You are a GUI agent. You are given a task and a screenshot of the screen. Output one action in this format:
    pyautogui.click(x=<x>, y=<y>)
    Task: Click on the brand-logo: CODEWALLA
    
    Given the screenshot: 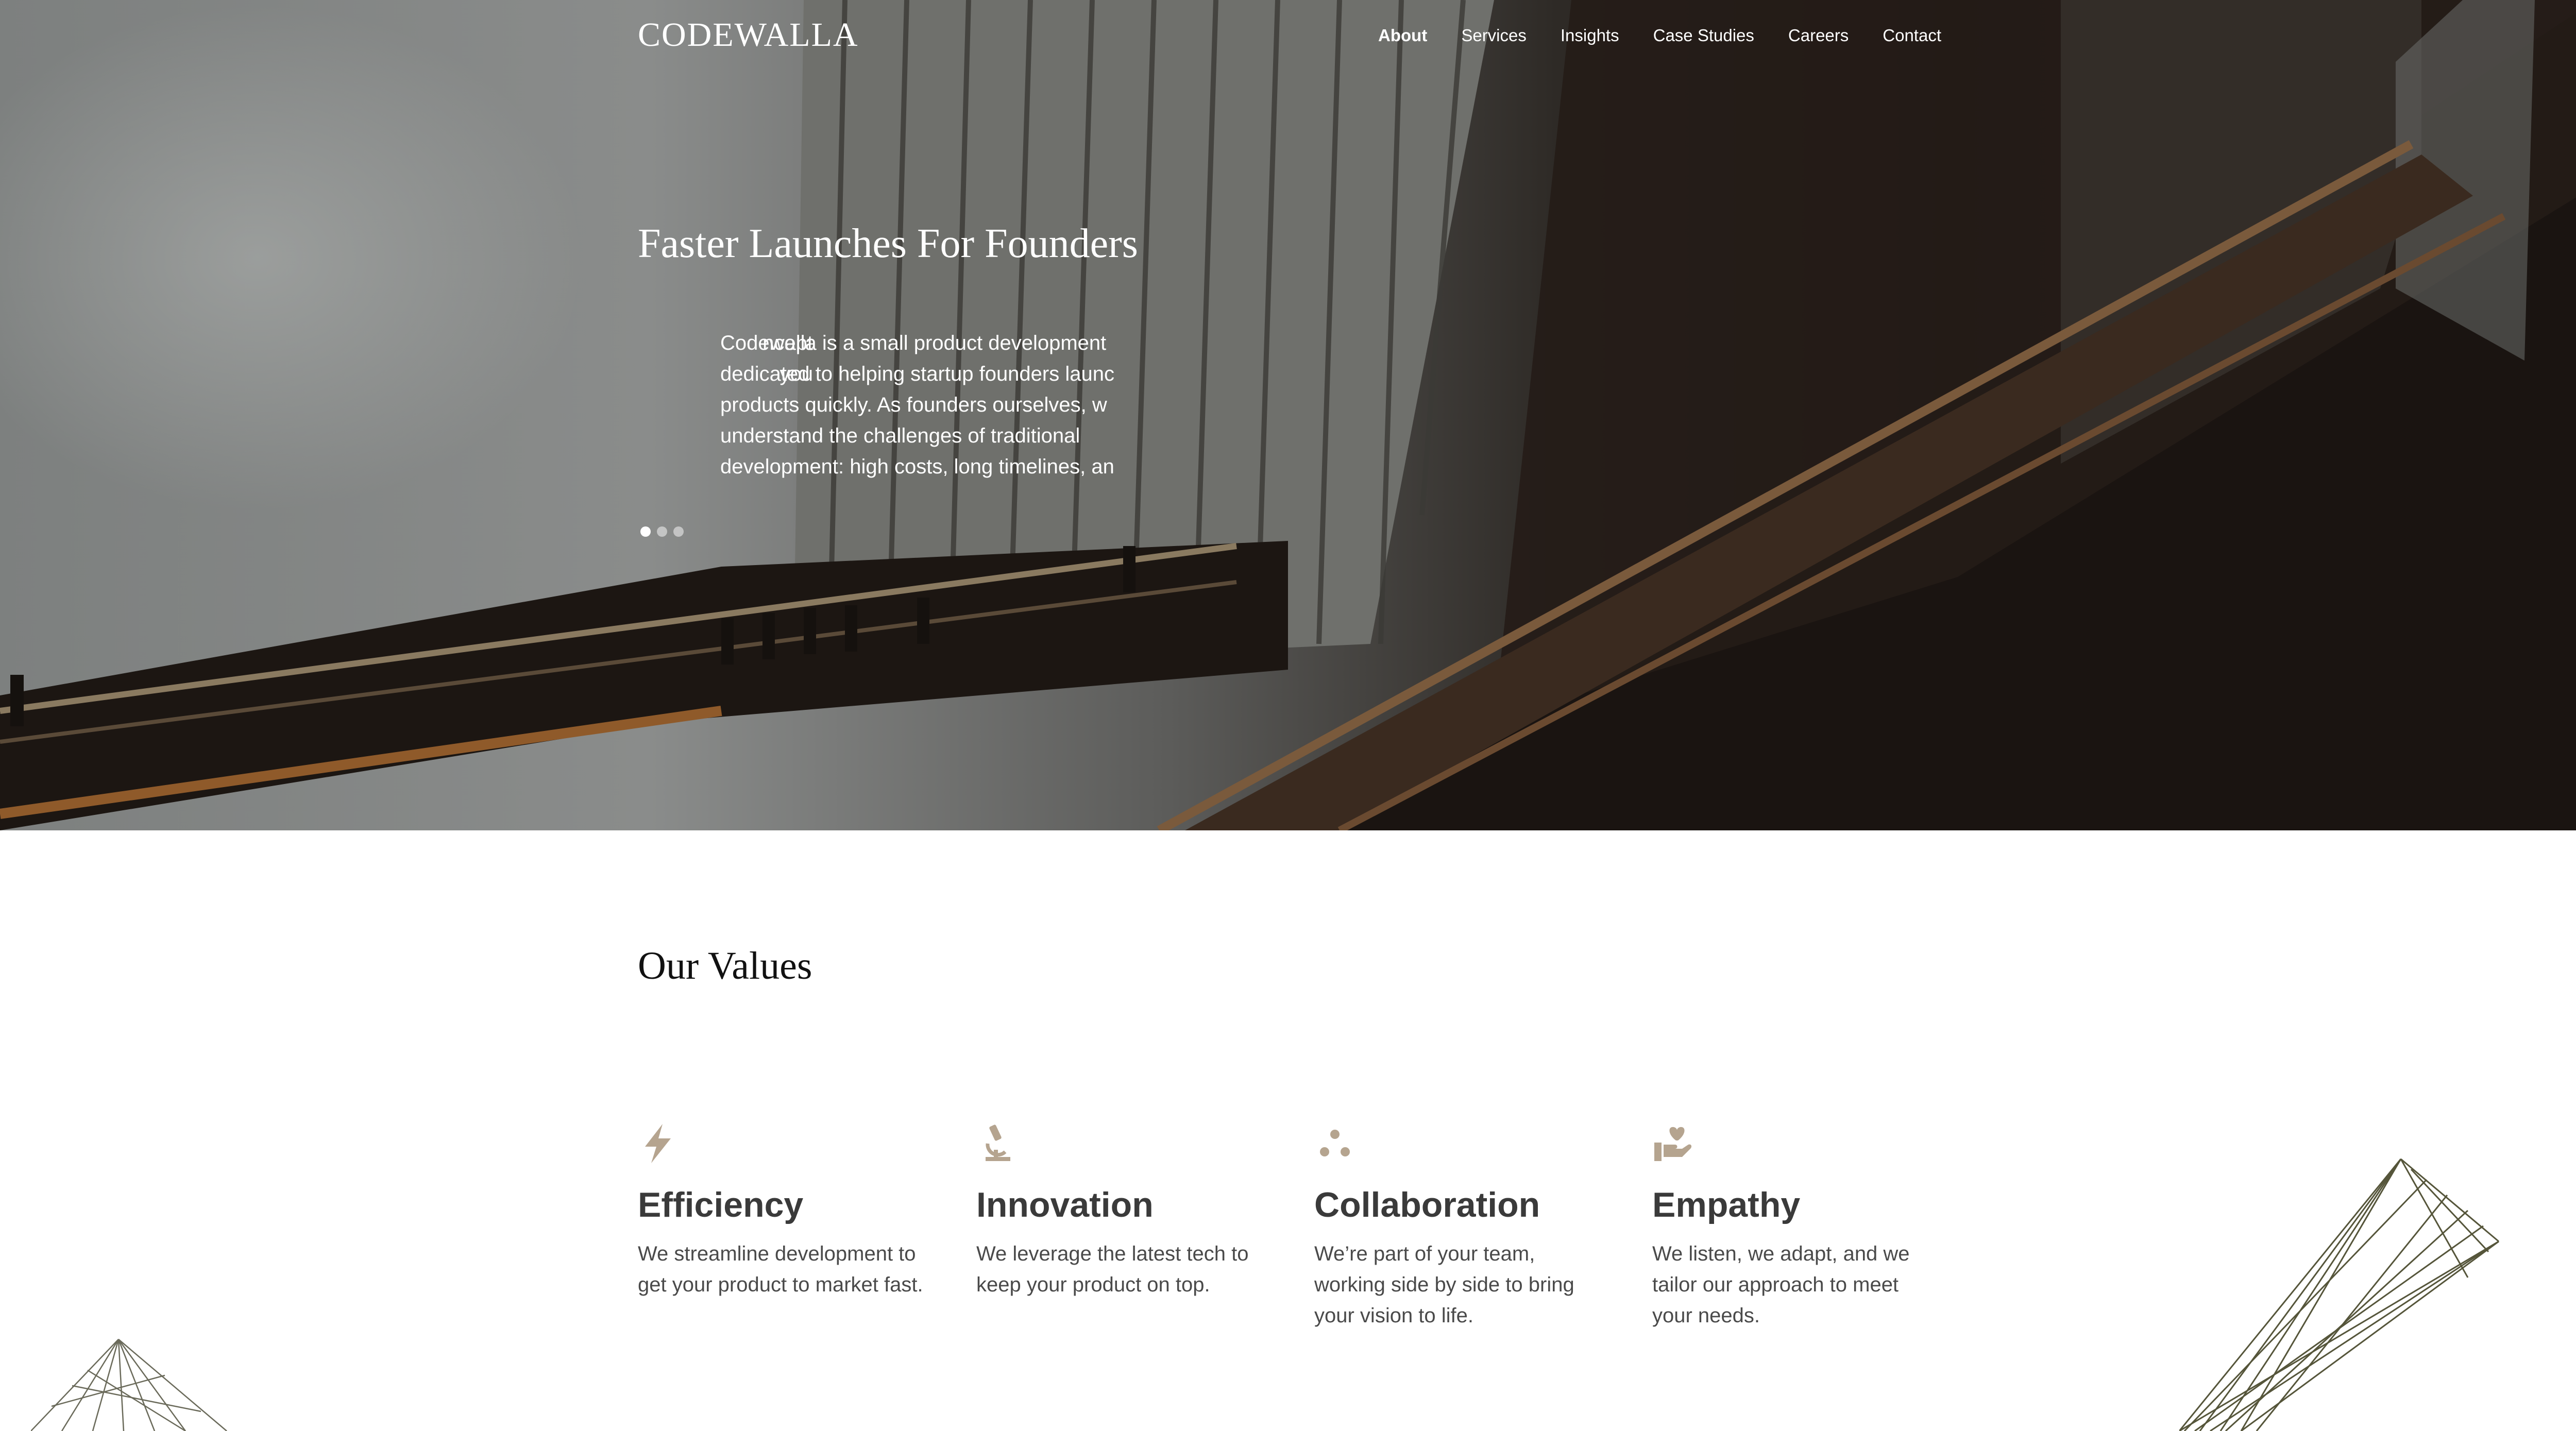 What is the action you would take?
    pyautogui.click(x=748, y=35)
    